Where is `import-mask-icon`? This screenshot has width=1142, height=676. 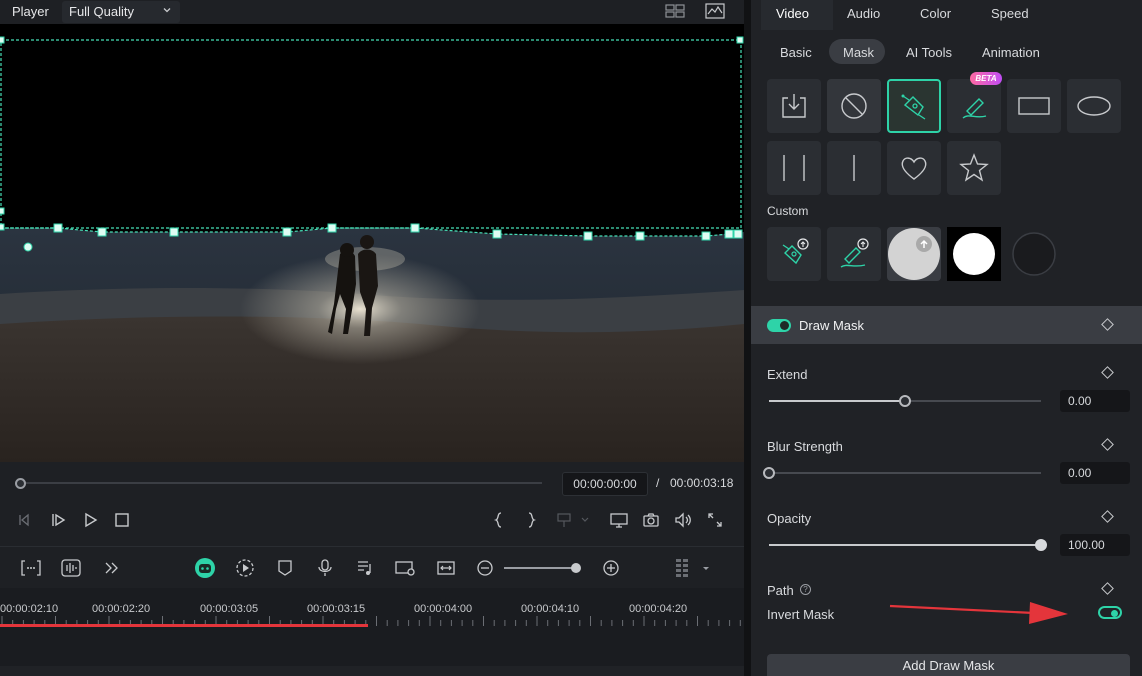
import-mask-icon is located at coordinates (794, 106).